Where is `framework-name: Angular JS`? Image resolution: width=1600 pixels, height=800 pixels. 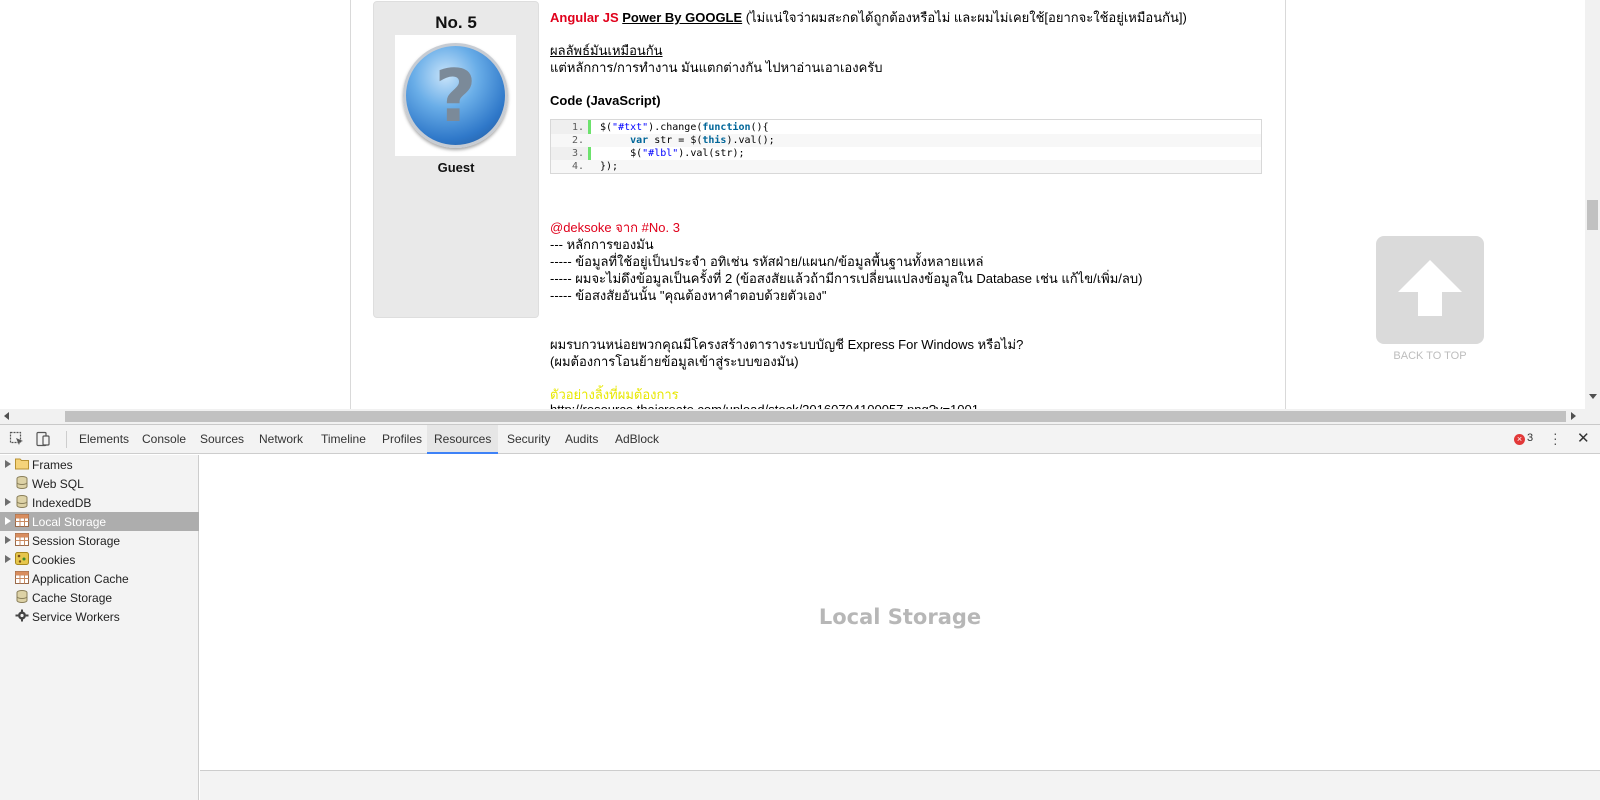
framework-name: Angular JS is located at coordinates (584, 17).